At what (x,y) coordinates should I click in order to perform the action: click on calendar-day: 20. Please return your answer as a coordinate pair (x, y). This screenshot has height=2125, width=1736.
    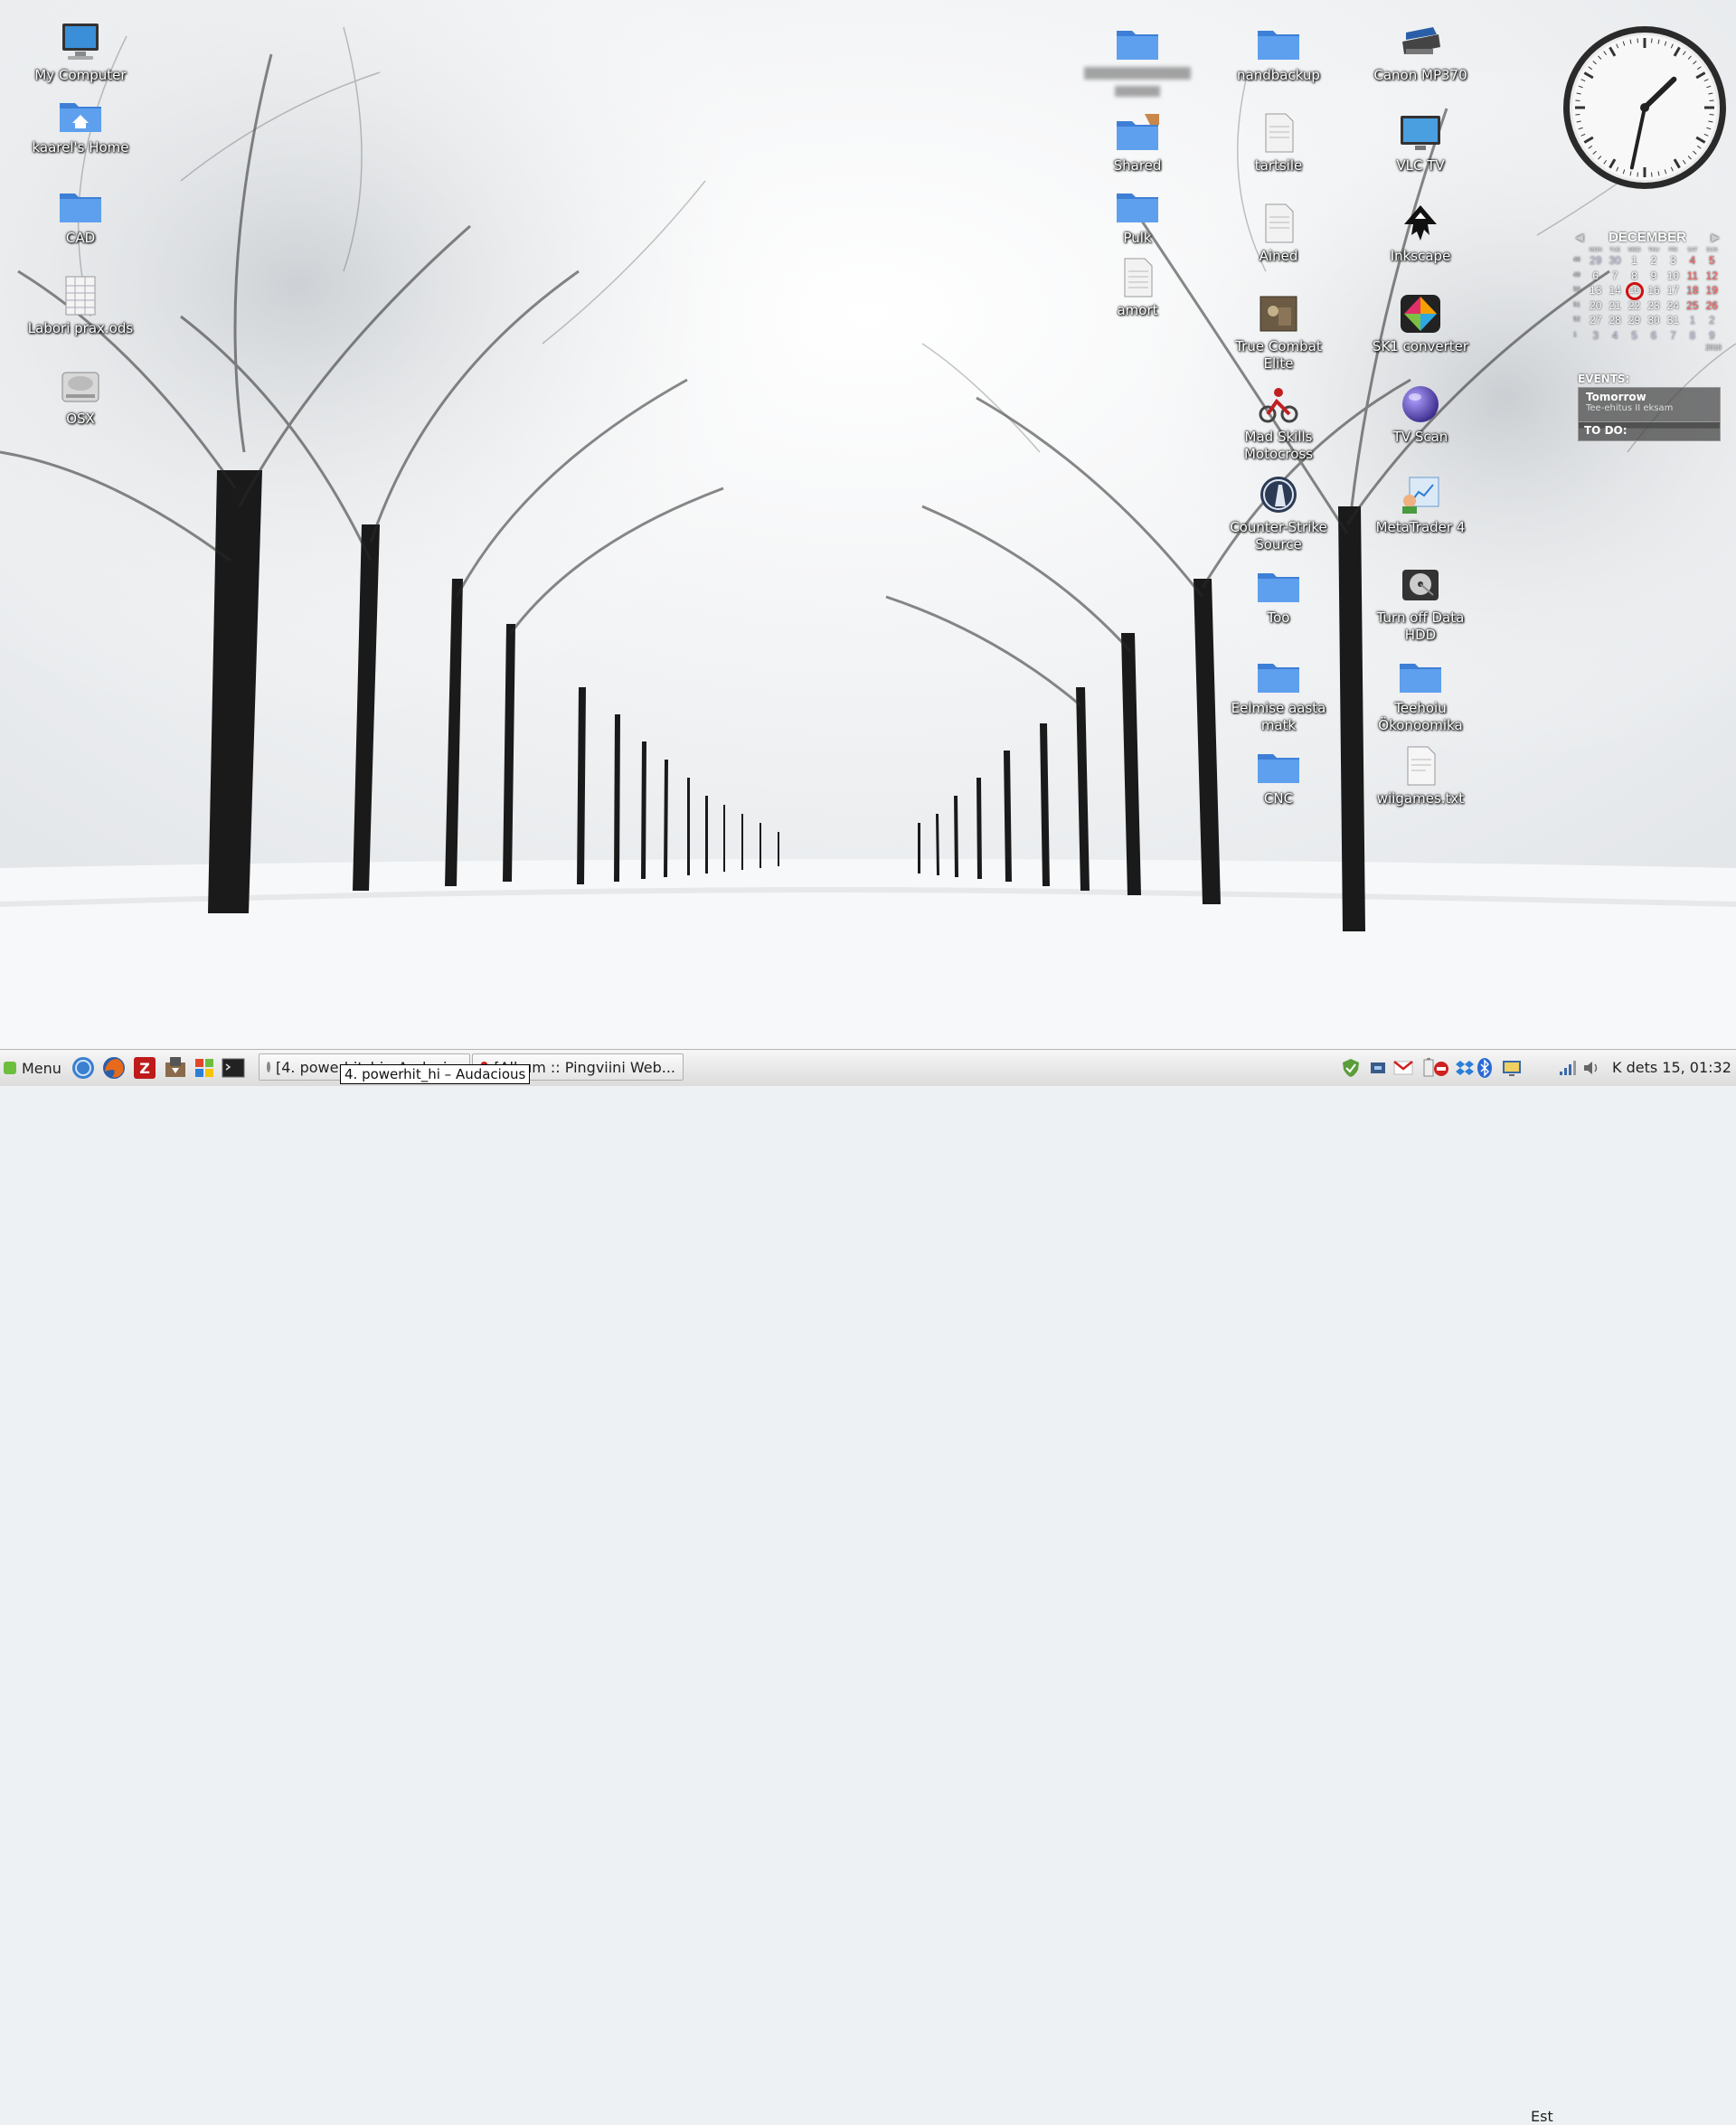
    Looking at the image, I should click on (1595, 306).